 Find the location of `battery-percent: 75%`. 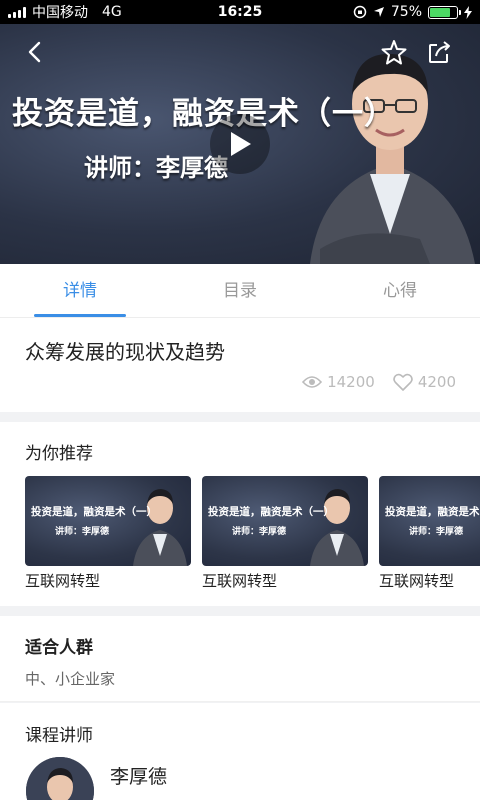

battery-percent: 75% is located at coordinates (406, 12).